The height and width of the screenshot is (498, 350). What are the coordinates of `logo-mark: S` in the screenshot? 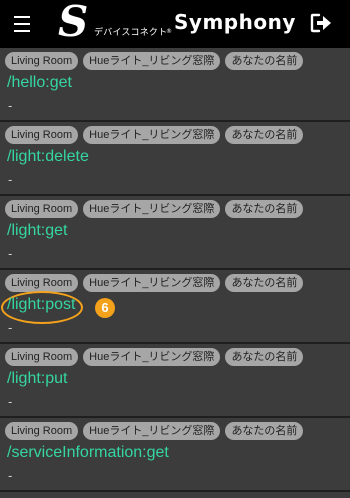 It's located at (73, 23).